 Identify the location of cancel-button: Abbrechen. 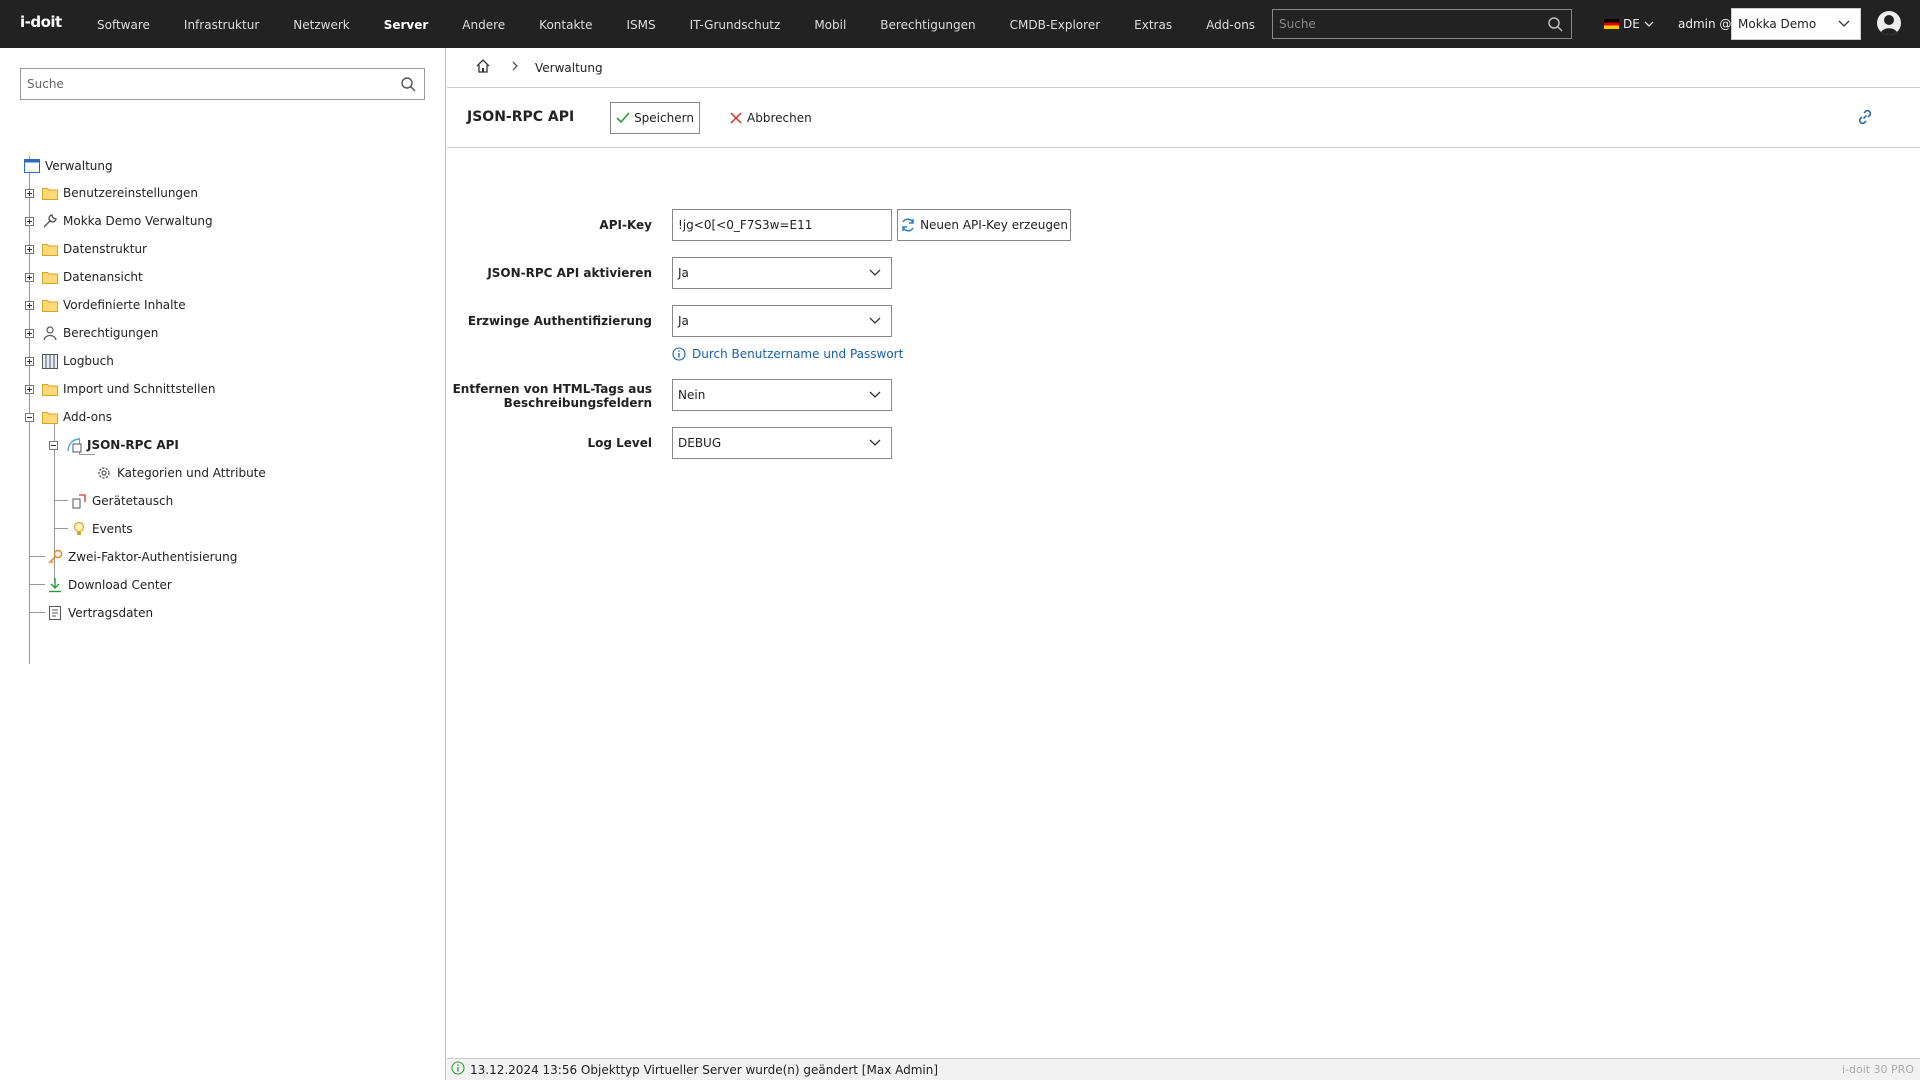
(770, 118).